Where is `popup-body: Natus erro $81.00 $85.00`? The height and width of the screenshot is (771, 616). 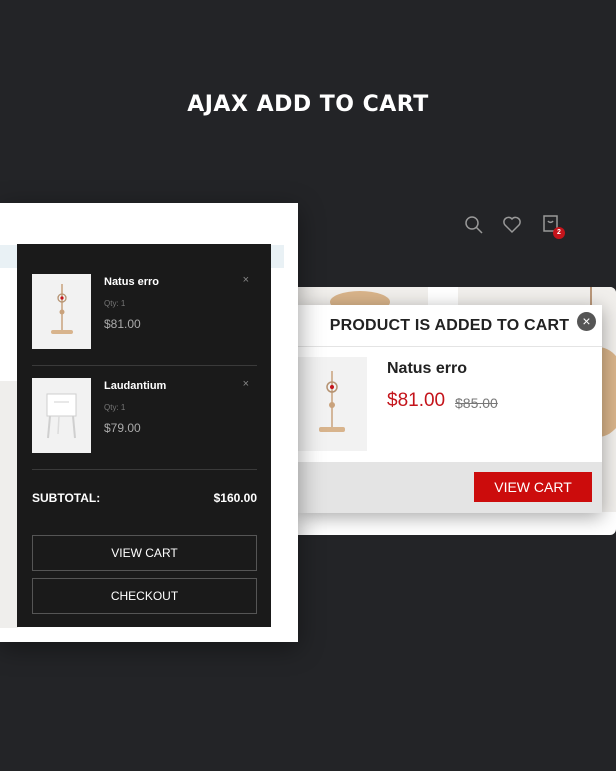 popup-body: Natus erro $81.00 $85.00 is located at coordinates (449, 404).